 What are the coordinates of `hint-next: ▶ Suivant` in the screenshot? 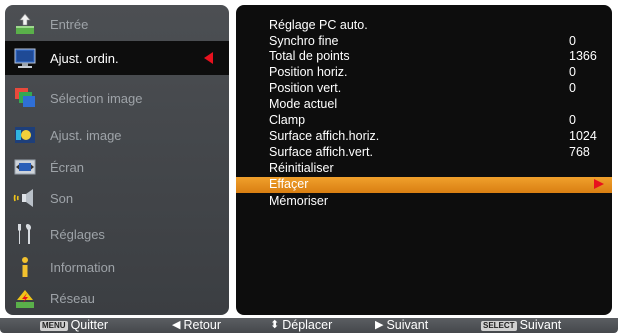 It's located at (401, 325).